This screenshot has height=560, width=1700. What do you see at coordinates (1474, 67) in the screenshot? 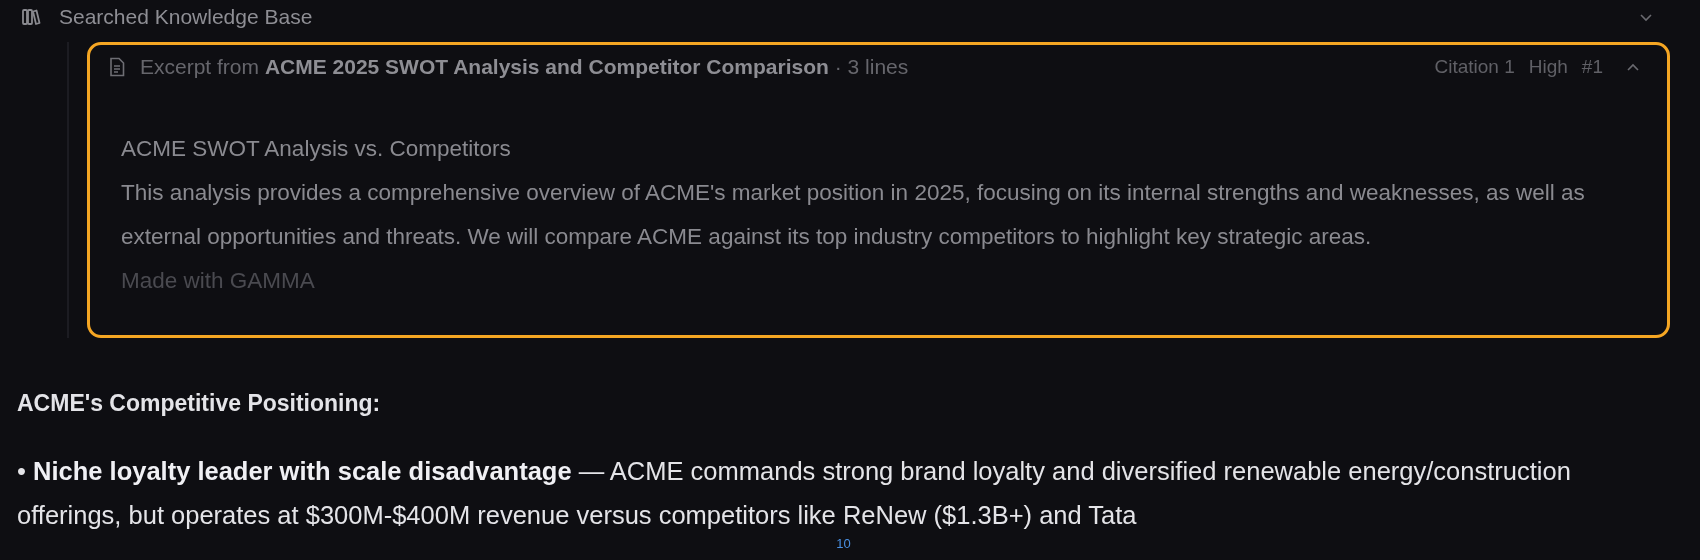
I see `citation-label: Citation 1` at bounding box center [1474, 67].